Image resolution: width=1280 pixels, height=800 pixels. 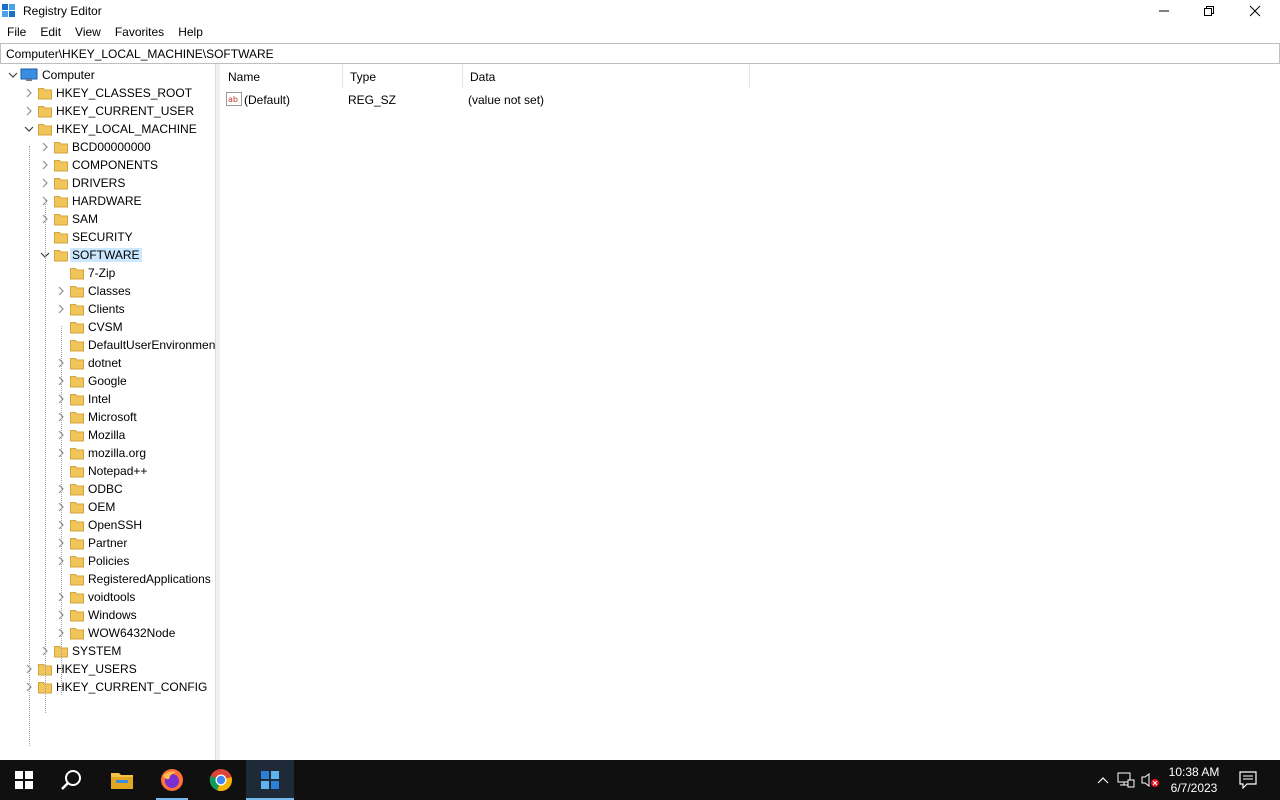 What do you see at coordinates (107, 561) in the screenshot?
I see `tree-item-policies: Policies` at bounding box center [107, 561].